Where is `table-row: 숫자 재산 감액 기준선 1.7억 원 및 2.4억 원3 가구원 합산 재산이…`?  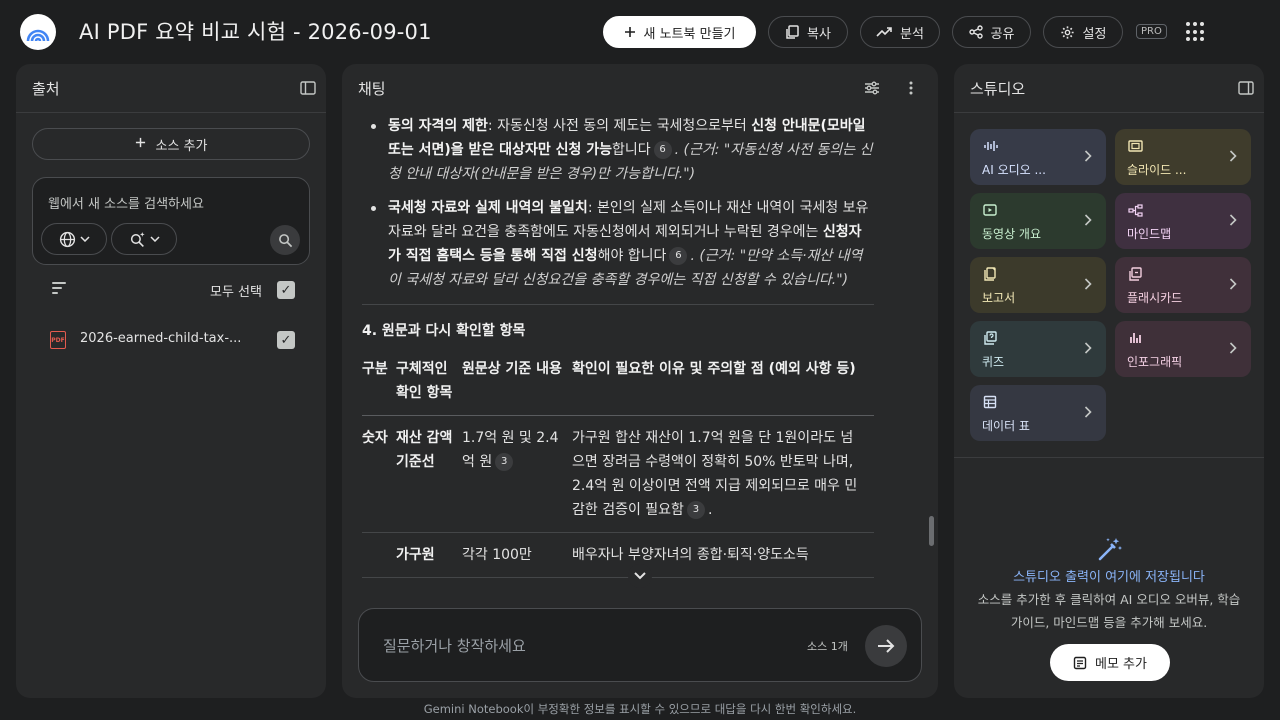 table-row: 숫자 재산 감액 기준선 1.7억 원 및 2.4억 원3 가구원 합산 재산이… is located at coordinates (618, 474).